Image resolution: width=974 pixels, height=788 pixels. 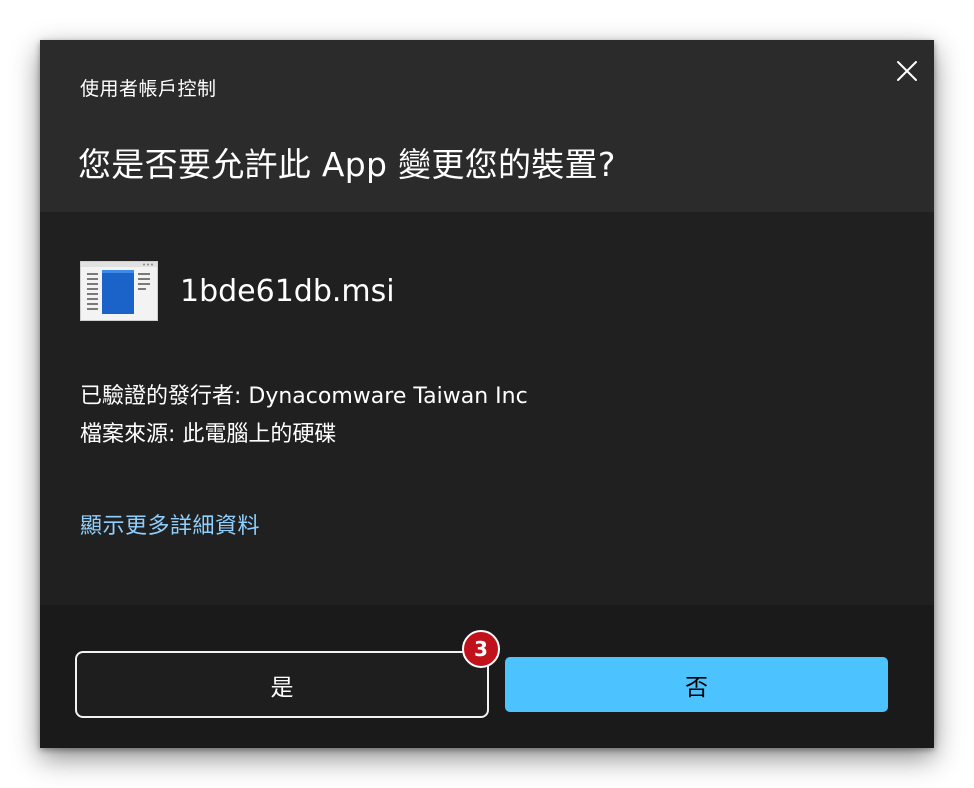 I want to click on dialog-title: 使用者帳戶控制, so click(x=148, y=89).